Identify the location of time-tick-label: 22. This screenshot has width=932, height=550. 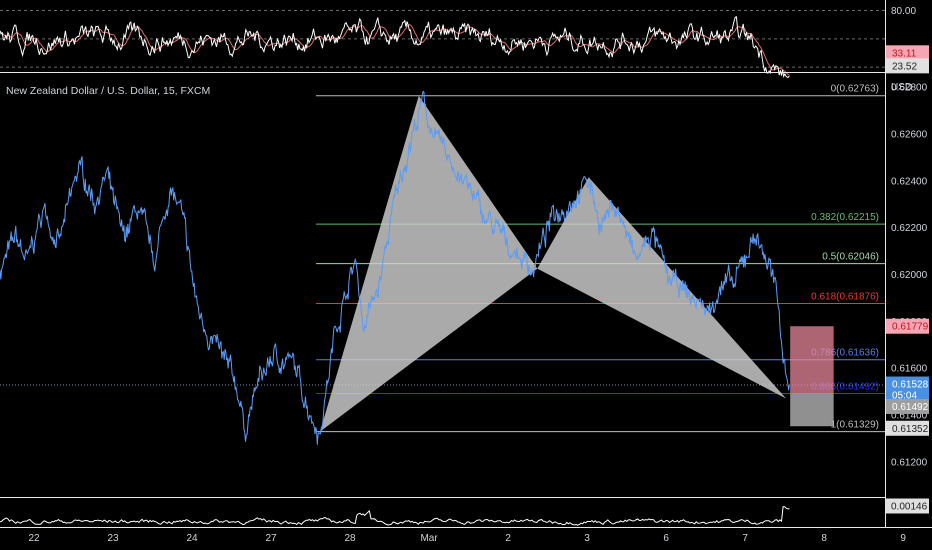
(34, 538).